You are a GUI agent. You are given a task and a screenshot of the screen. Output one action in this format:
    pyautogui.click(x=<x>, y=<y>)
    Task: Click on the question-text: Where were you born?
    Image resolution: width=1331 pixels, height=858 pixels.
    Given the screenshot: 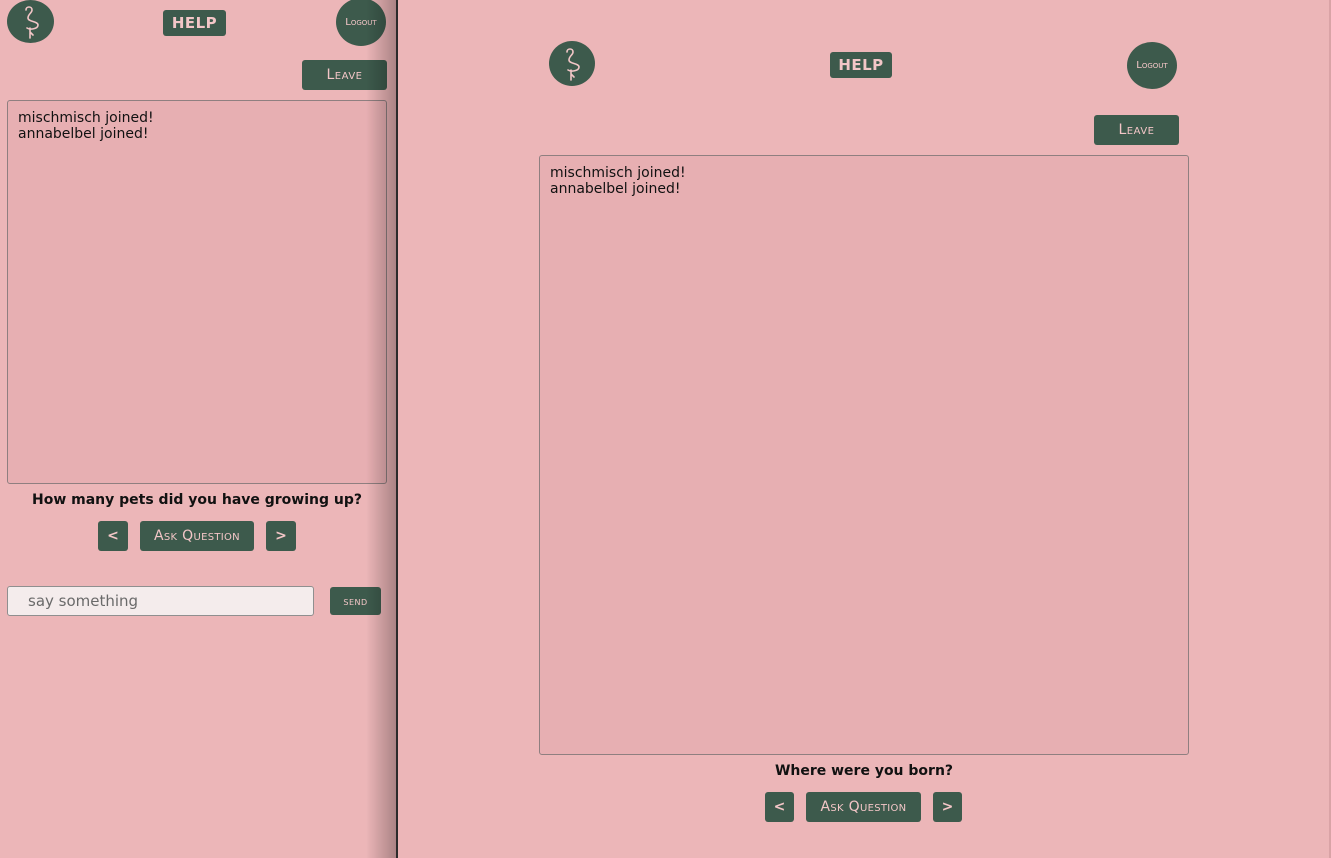 What is the action you would take?
    pyautogui.click(x=864, y=771)
    